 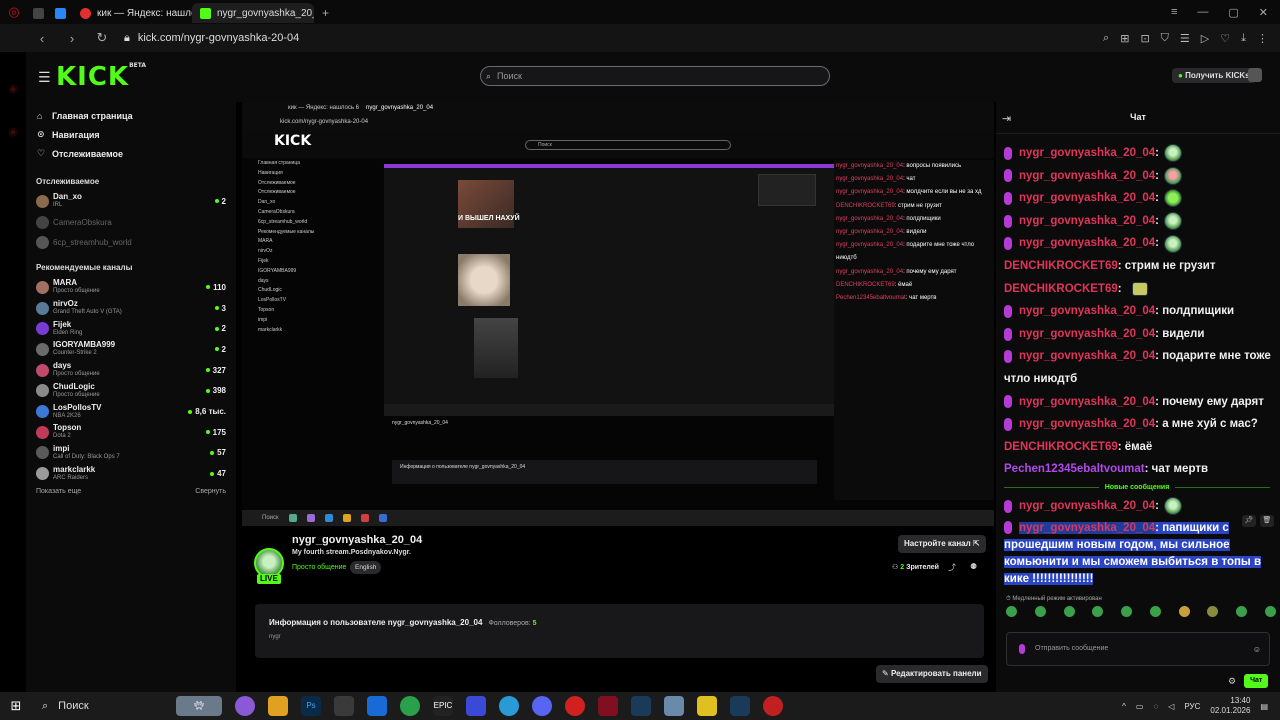 What do you see at coordinates (476, 706) in the screenshot?
I see `chart-app-icon` at bounding box center [476, 706].